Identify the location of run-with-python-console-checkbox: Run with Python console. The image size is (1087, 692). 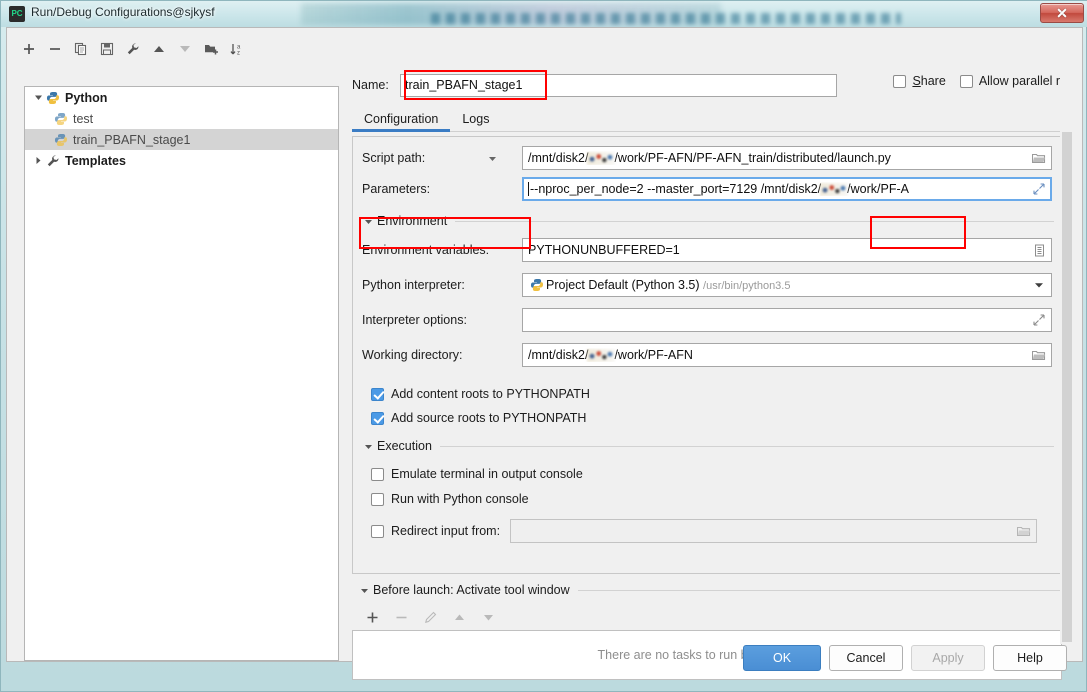
(450, 499).